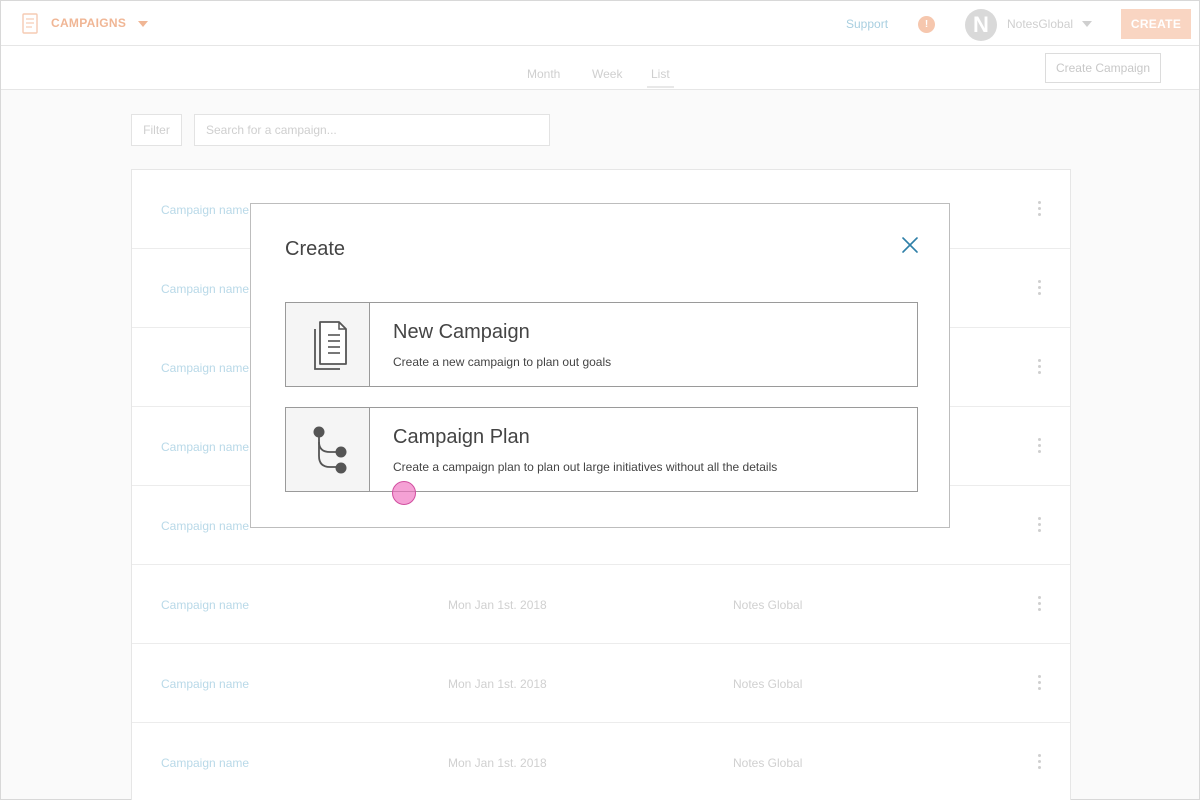  Describe the element at coordinates (910, 245) in the screenshot. I see `close-icon` at that location.